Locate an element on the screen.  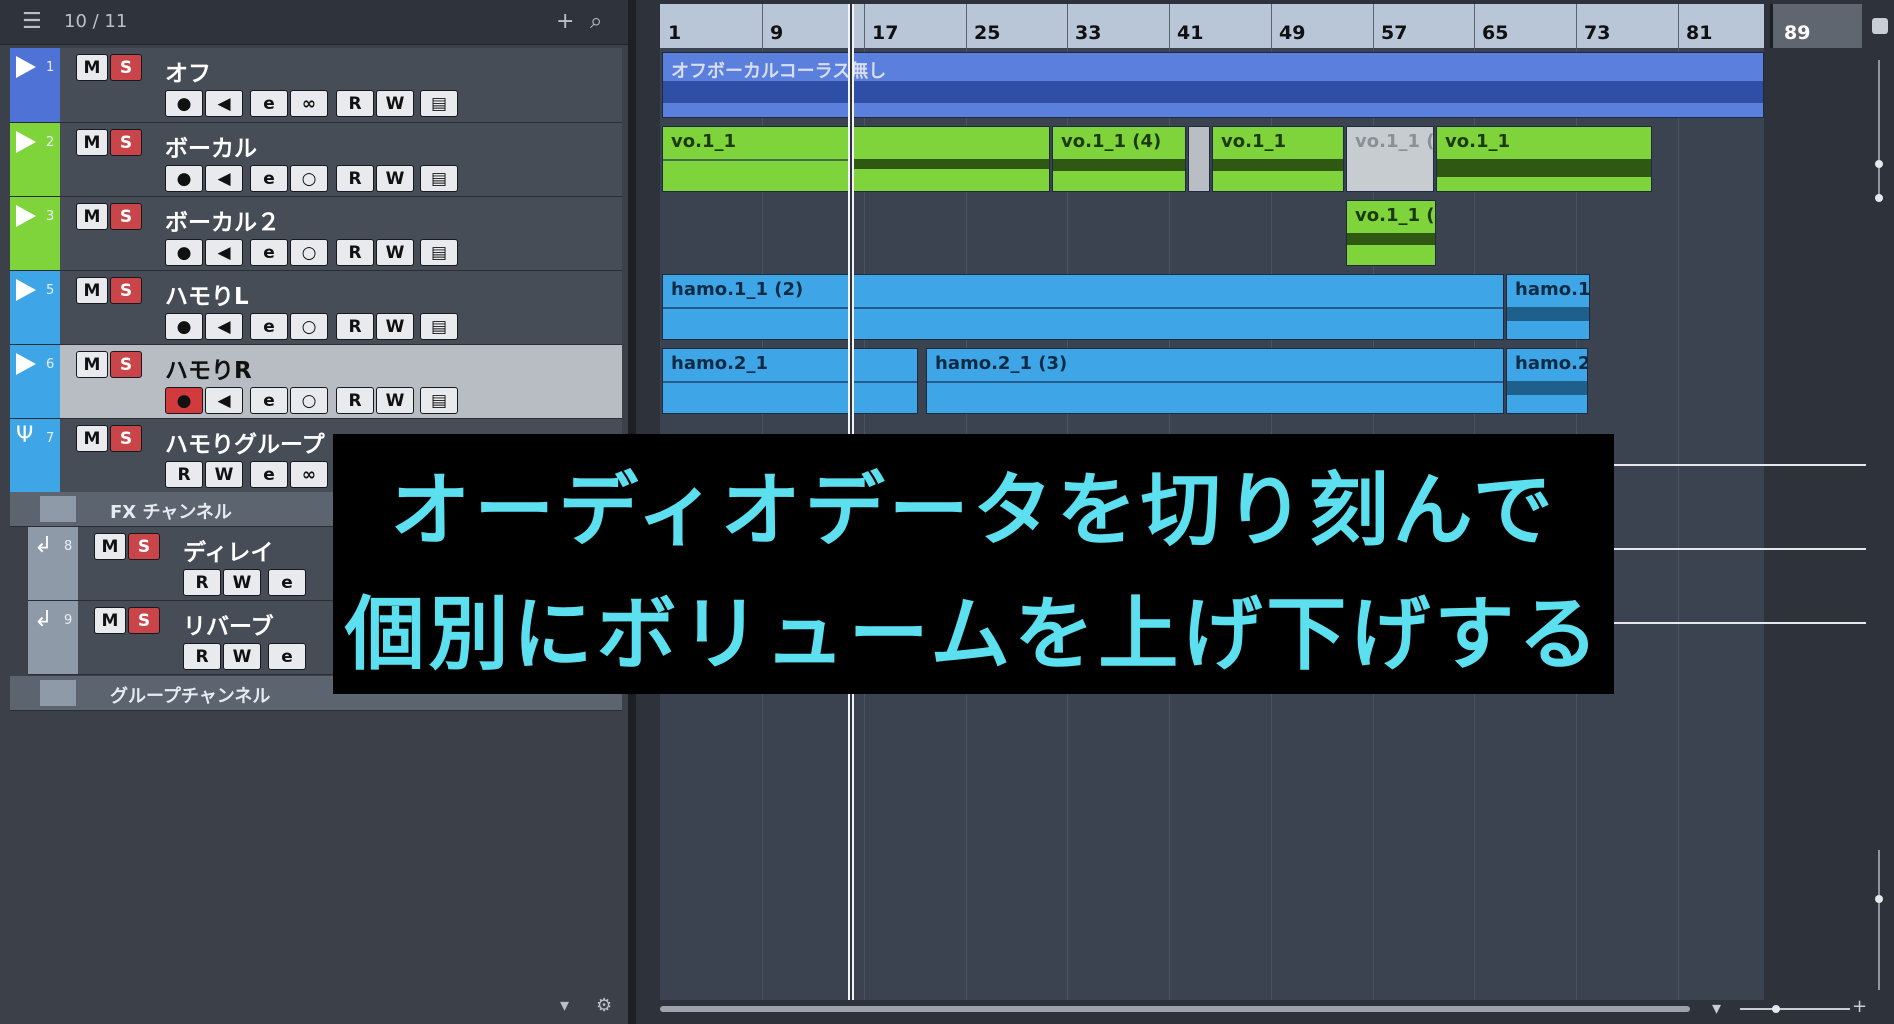
vertical-scroll-handle is located at coordinates (1879, 899).